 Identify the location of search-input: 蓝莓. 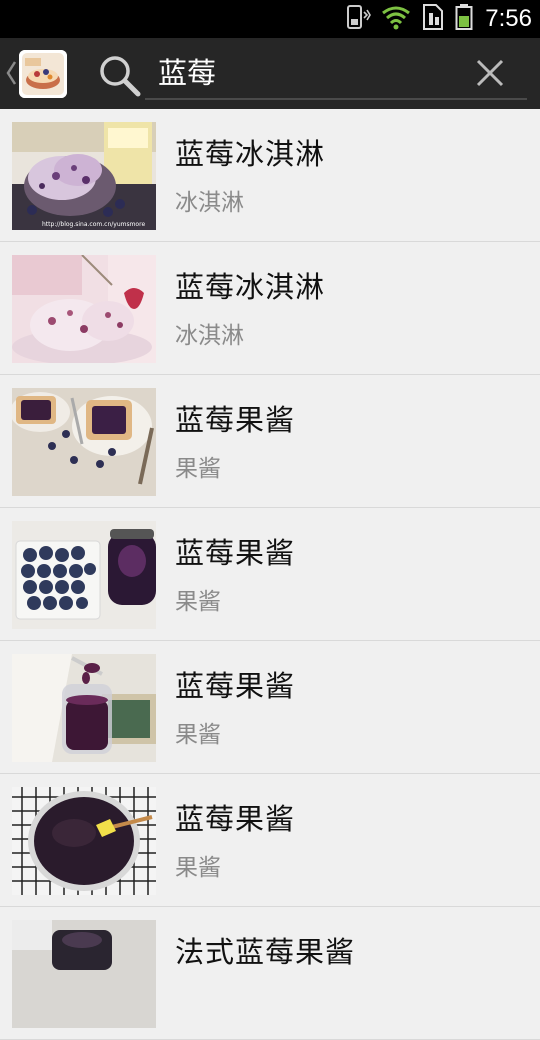
(336, 73).